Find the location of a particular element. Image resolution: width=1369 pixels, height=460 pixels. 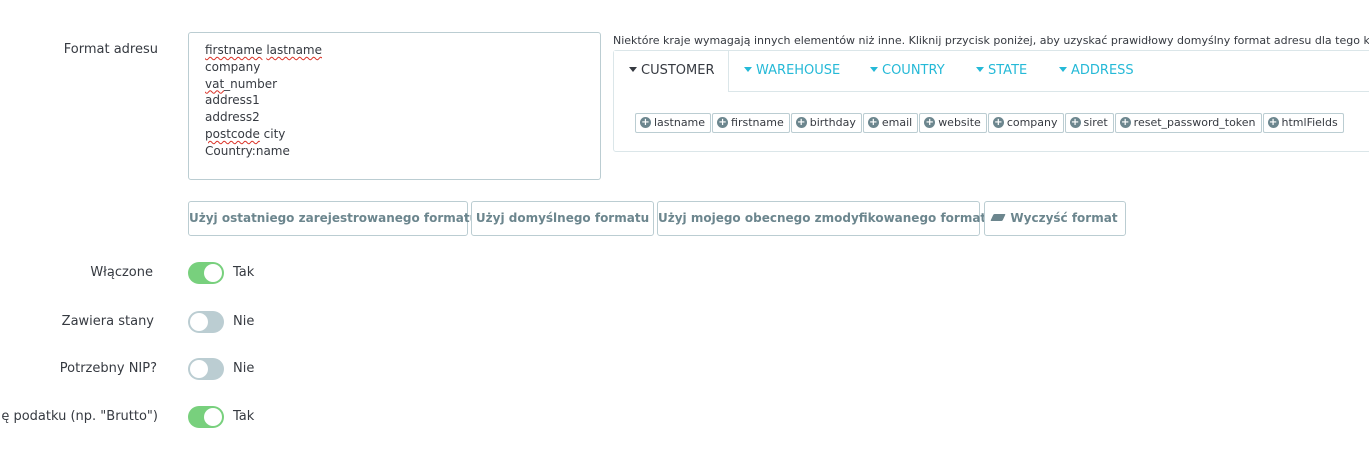

clear-format-button: Wyczyść format is located at coordinates (1055, 218).